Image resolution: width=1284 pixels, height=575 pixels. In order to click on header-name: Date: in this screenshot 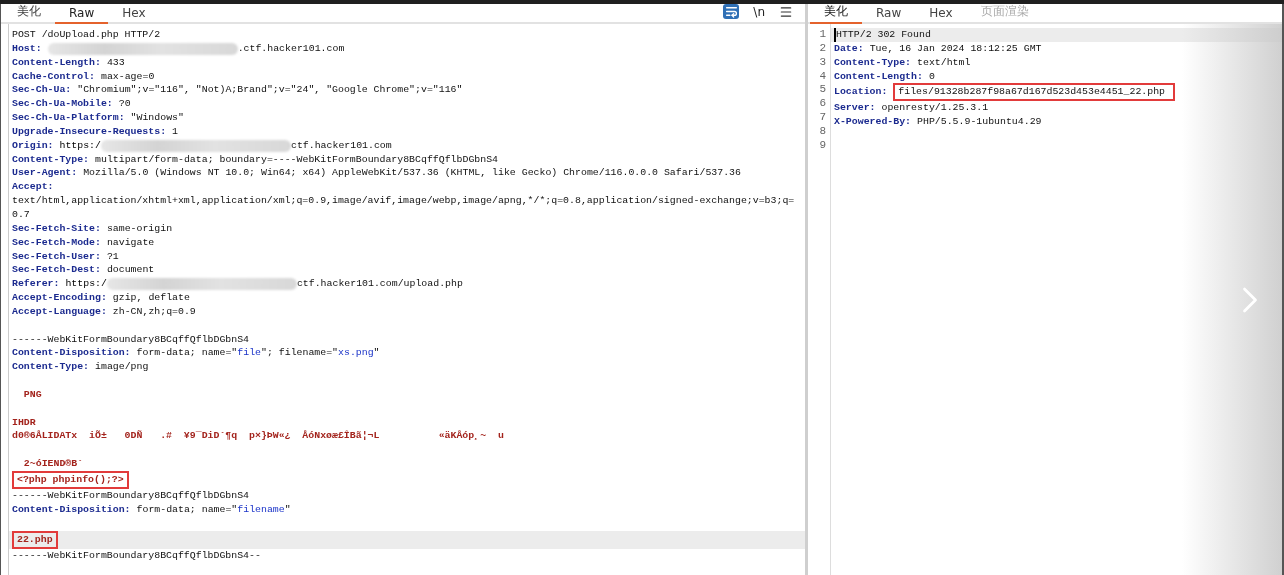, I will do `click(849, 48)`.